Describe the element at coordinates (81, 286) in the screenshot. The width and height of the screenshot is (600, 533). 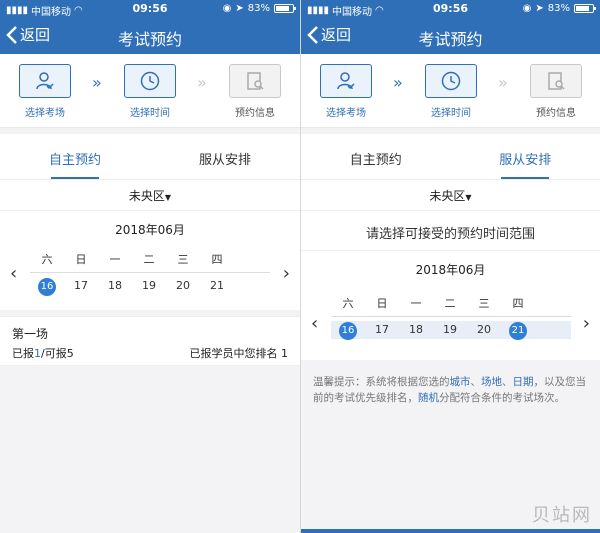
I see `date-cell: 17` at that location.